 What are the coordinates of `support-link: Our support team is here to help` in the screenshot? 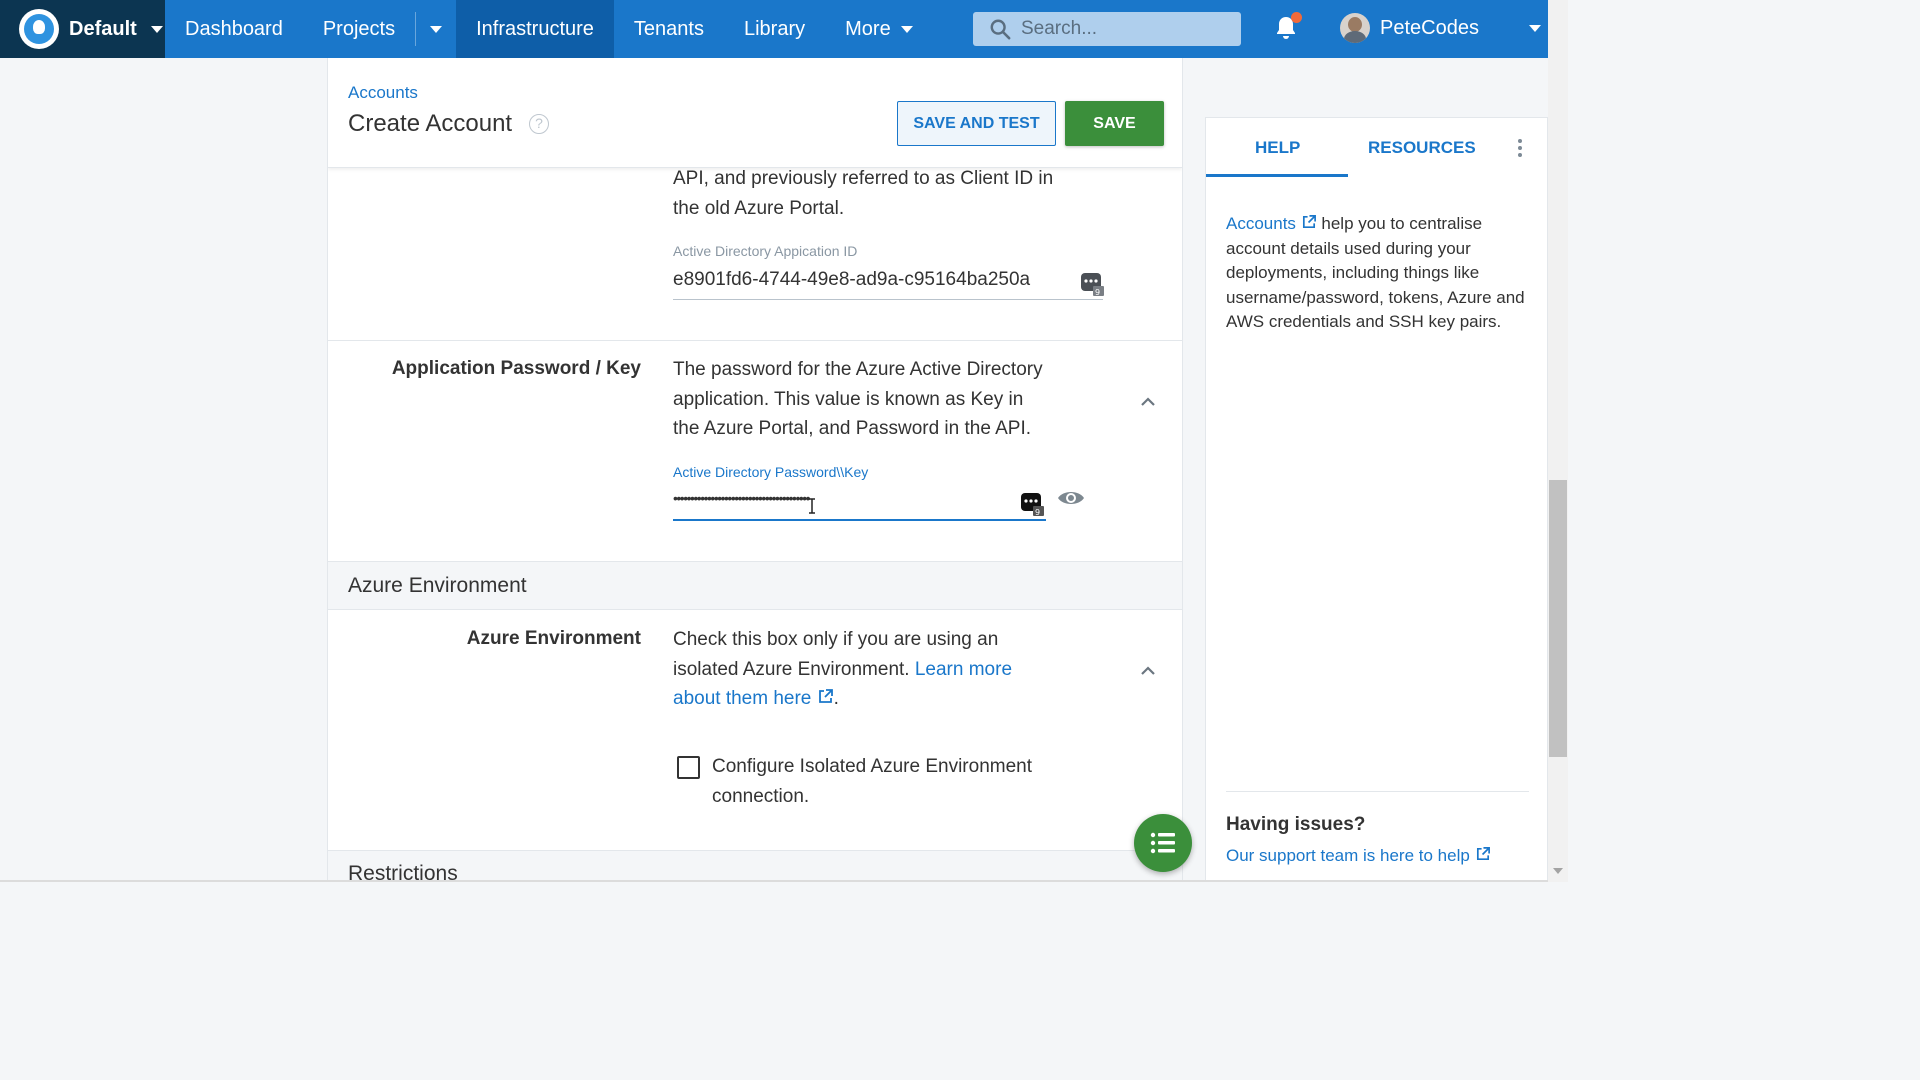 It's located at (1358, 856).